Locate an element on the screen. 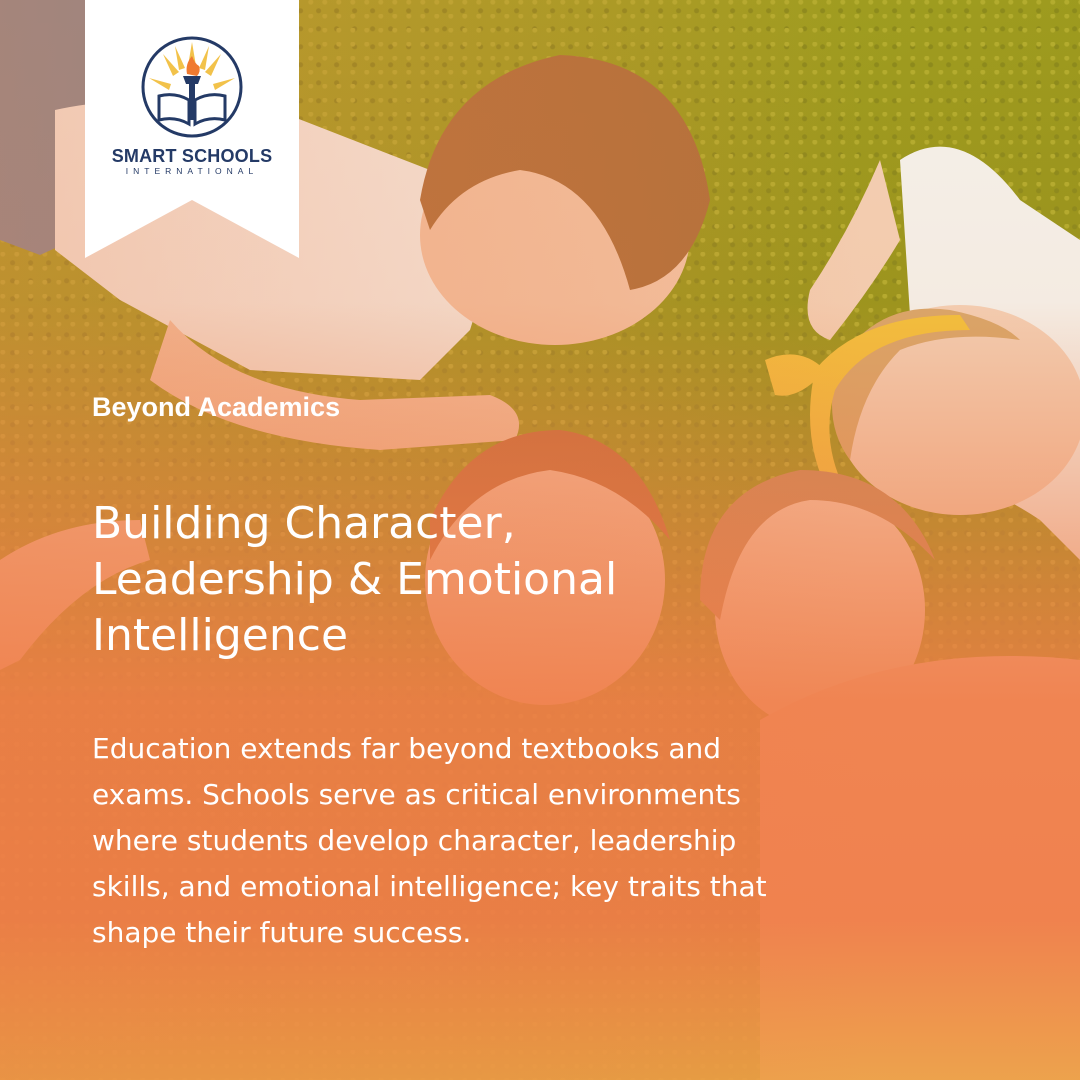 This screenshot has height=1080, width=1080. brand-name: SMART SCHOOLS is located at coordinates (192, 156).